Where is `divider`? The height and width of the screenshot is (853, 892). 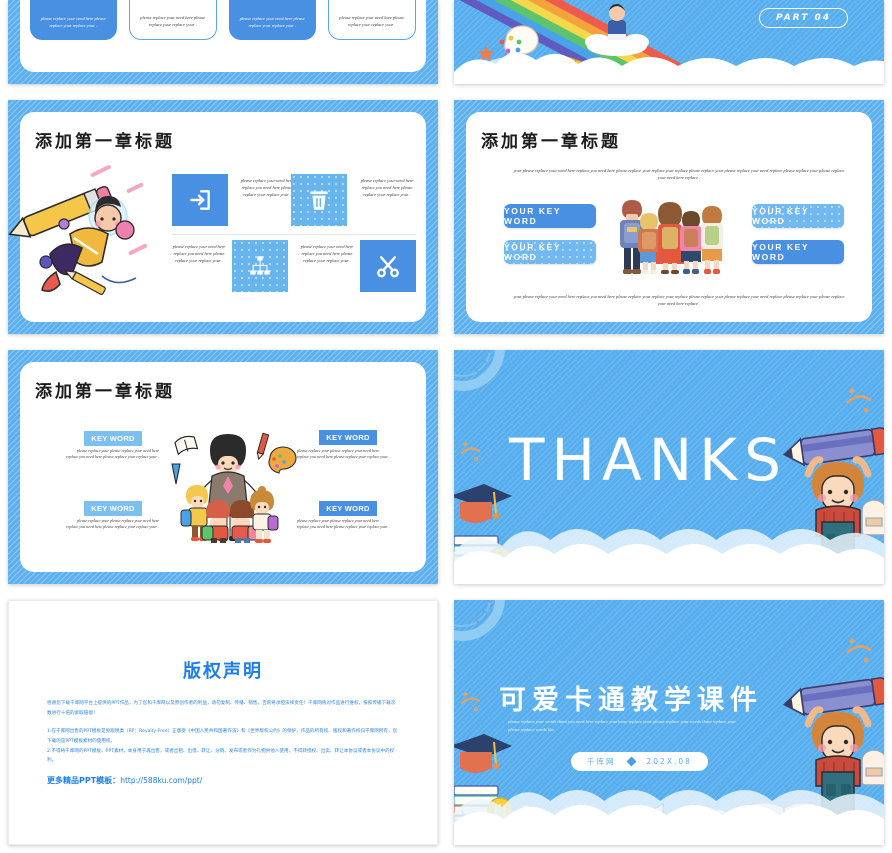
divider is located at coordinates (294, 234).